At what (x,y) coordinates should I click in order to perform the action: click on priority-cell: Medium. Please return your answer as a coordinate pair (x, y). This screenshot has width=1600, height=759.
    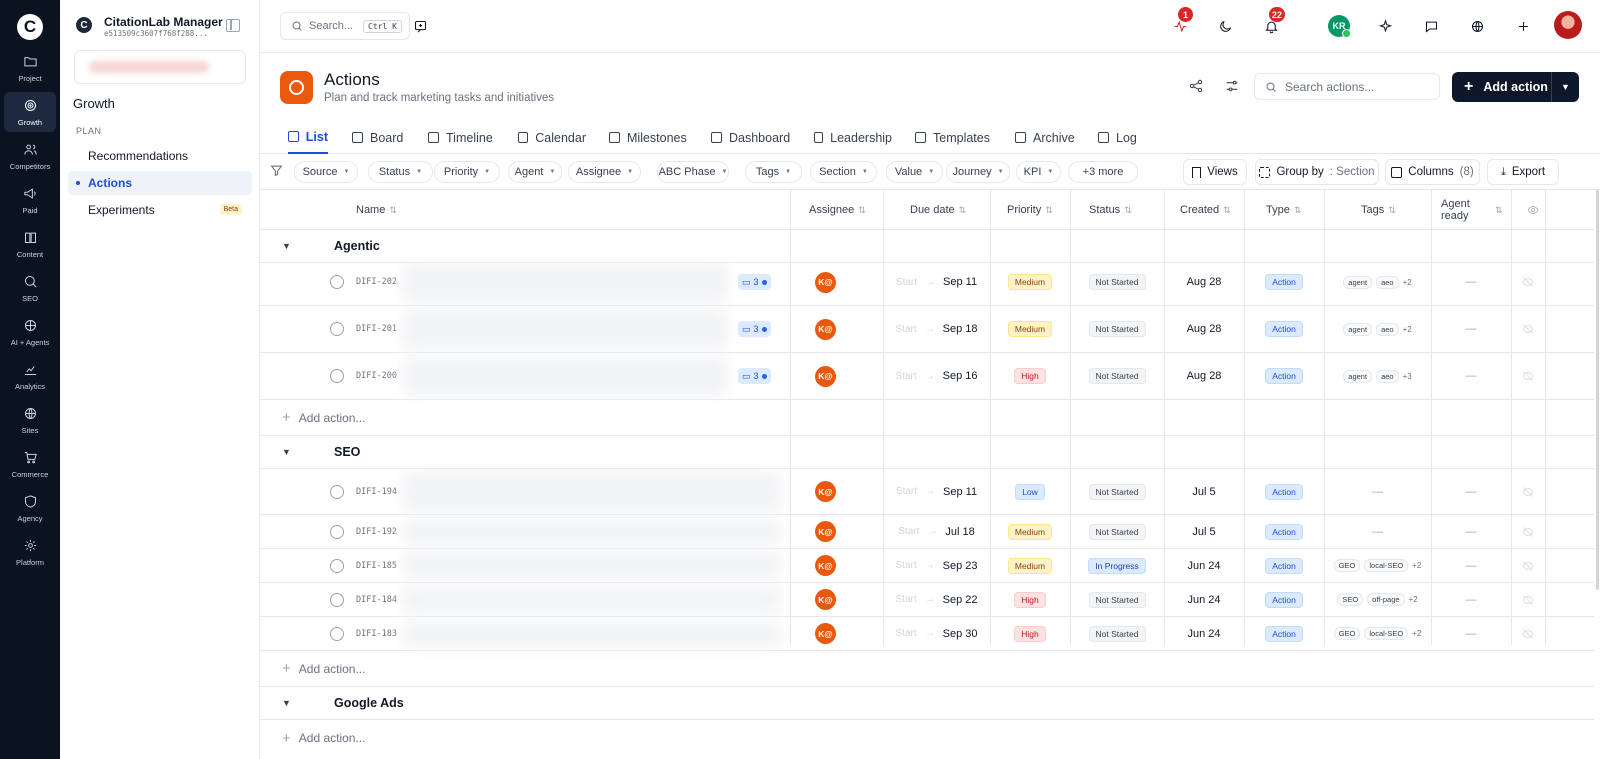
    Looking at the image, I should click on (1030, 282).